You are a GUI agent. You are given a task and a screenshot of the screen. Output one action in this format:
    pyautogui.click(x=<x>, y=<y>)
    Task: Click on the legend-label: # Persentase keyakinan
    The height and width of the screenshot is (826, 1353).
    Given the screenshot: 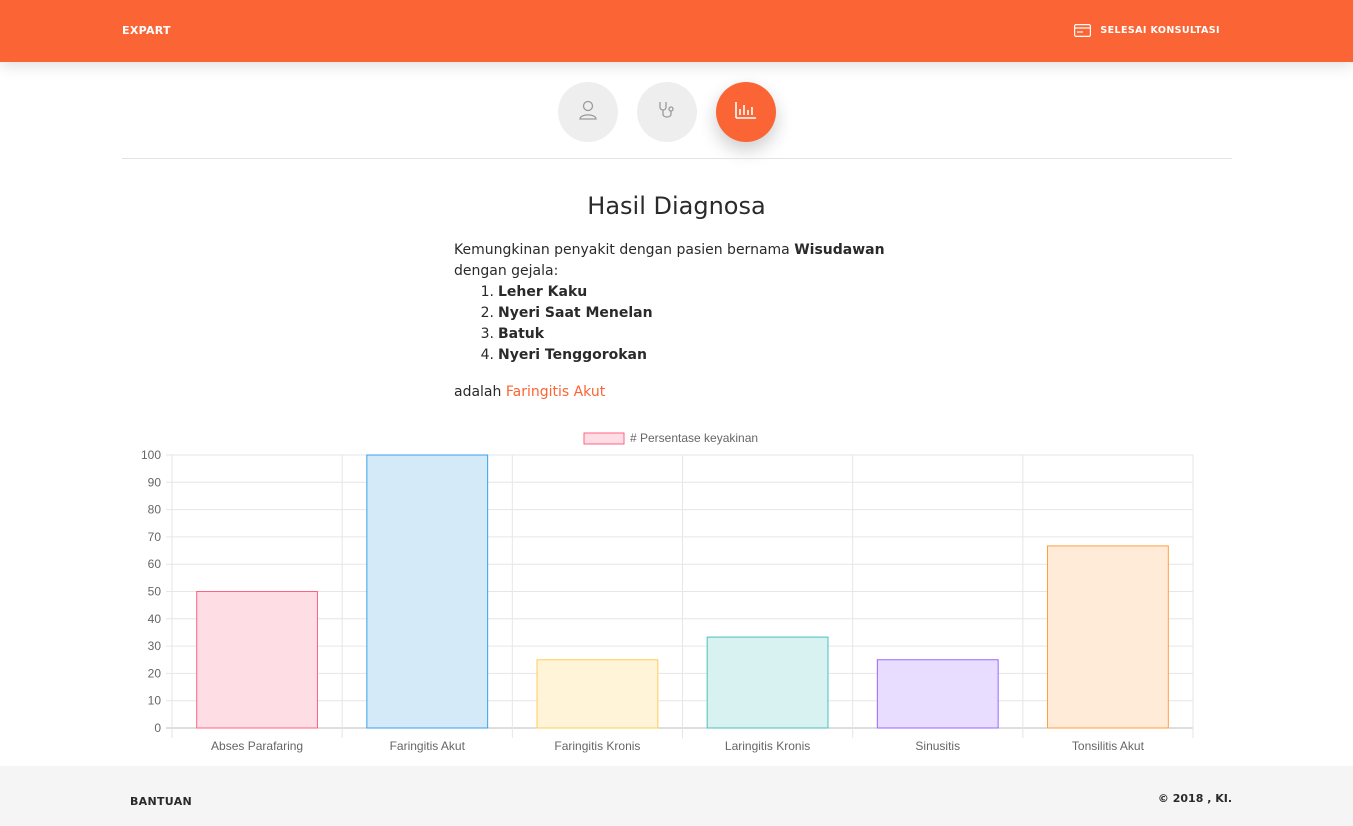 What is the action you would take?
    pyautogui.click(x=694, y=438)
    